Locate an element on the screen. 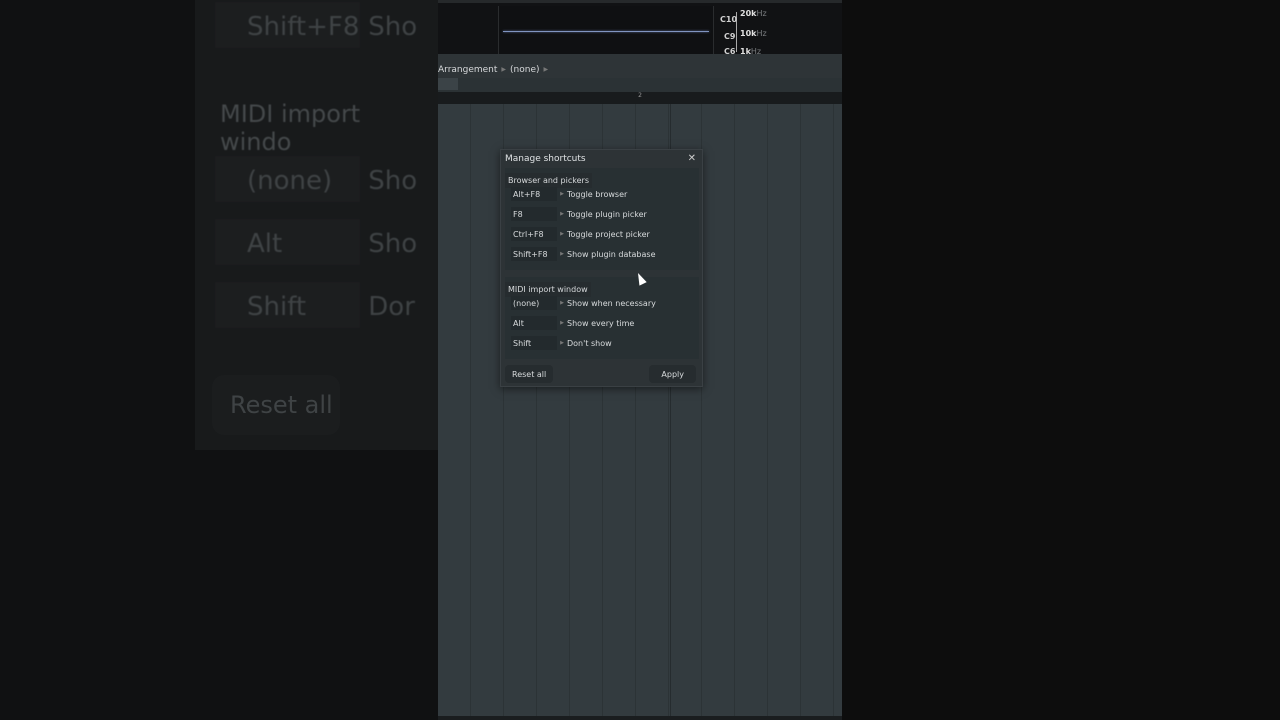 Image resolution: width=1280 pixels, height=720 pixels. shortcut-action: Toggle project picker is located at coordinates (608, 234).